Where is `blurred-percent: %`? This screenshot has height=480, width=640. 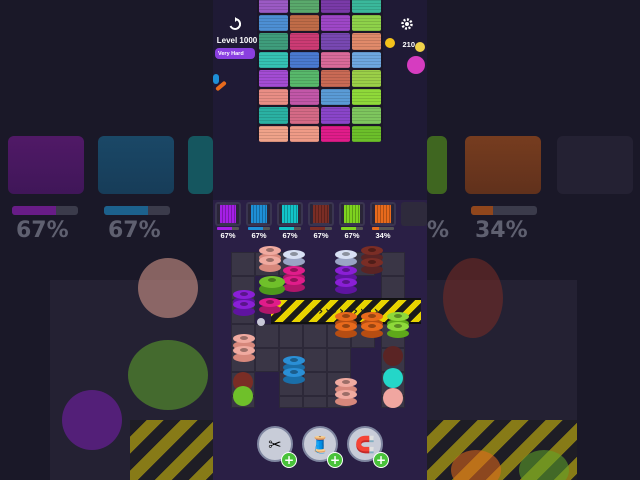 blurred-percent: % is located at coordinates (438, 230).